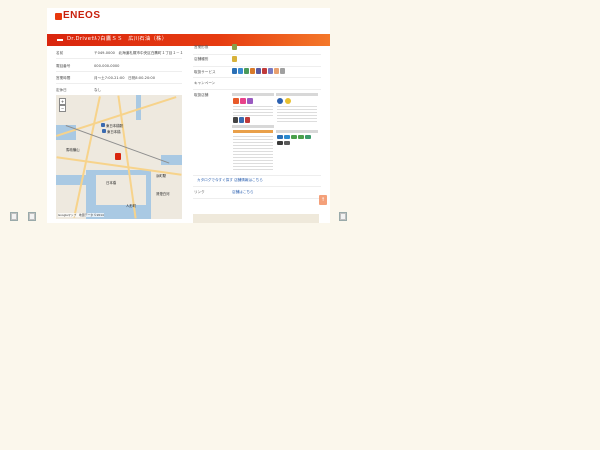  I want to click on info-value: なし, so click(98, 90).